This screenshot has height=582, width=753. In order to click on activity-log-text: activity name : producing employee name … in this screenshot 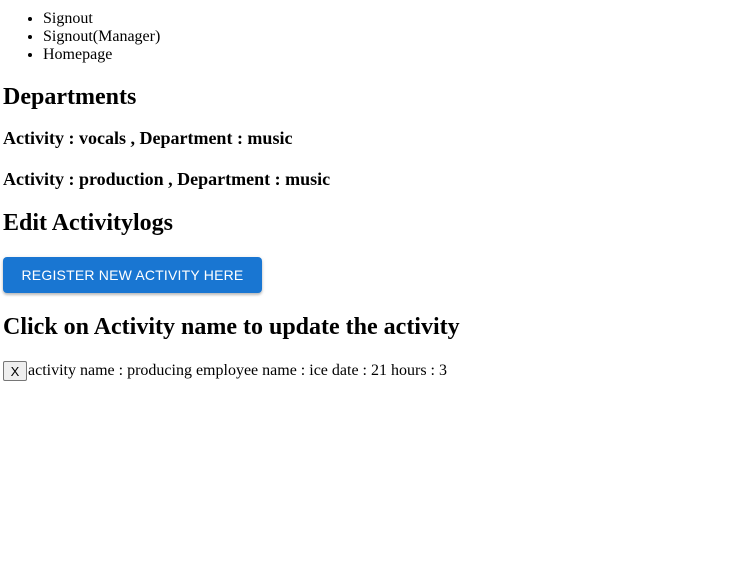, I will do `click(237, 371)`.